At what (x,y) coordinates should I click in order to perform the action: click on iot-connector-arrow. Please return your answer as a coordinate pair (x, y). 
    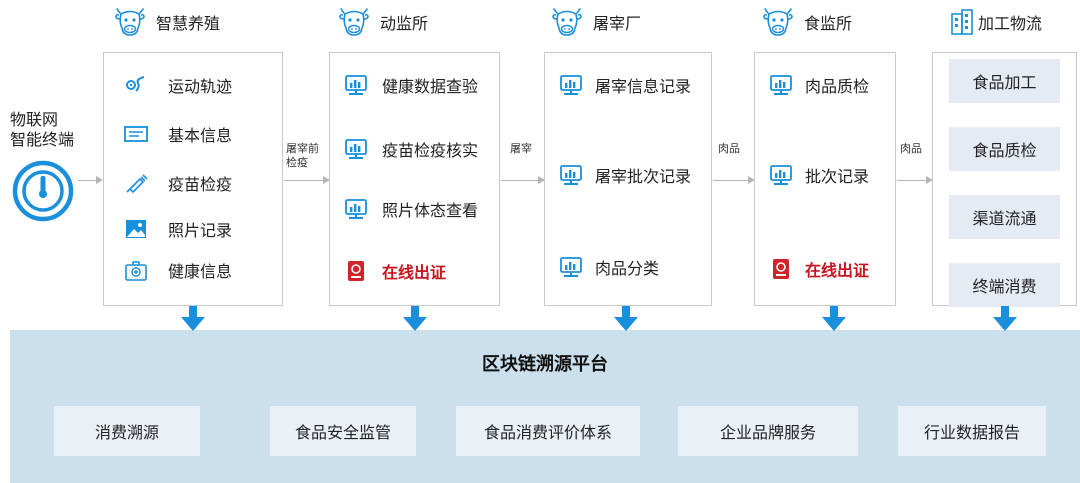
    Looking at the image, I should click on (90, 180).